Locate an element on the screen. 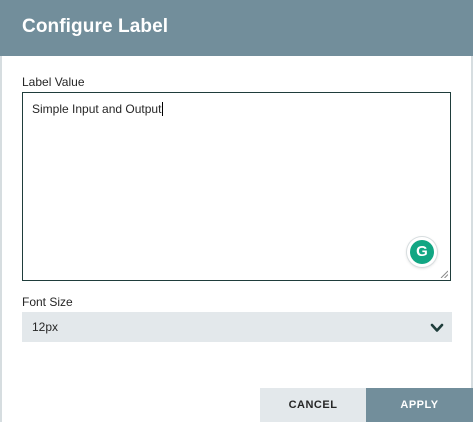  cancel-button: CANCEL is located at coordinates (313, 405).